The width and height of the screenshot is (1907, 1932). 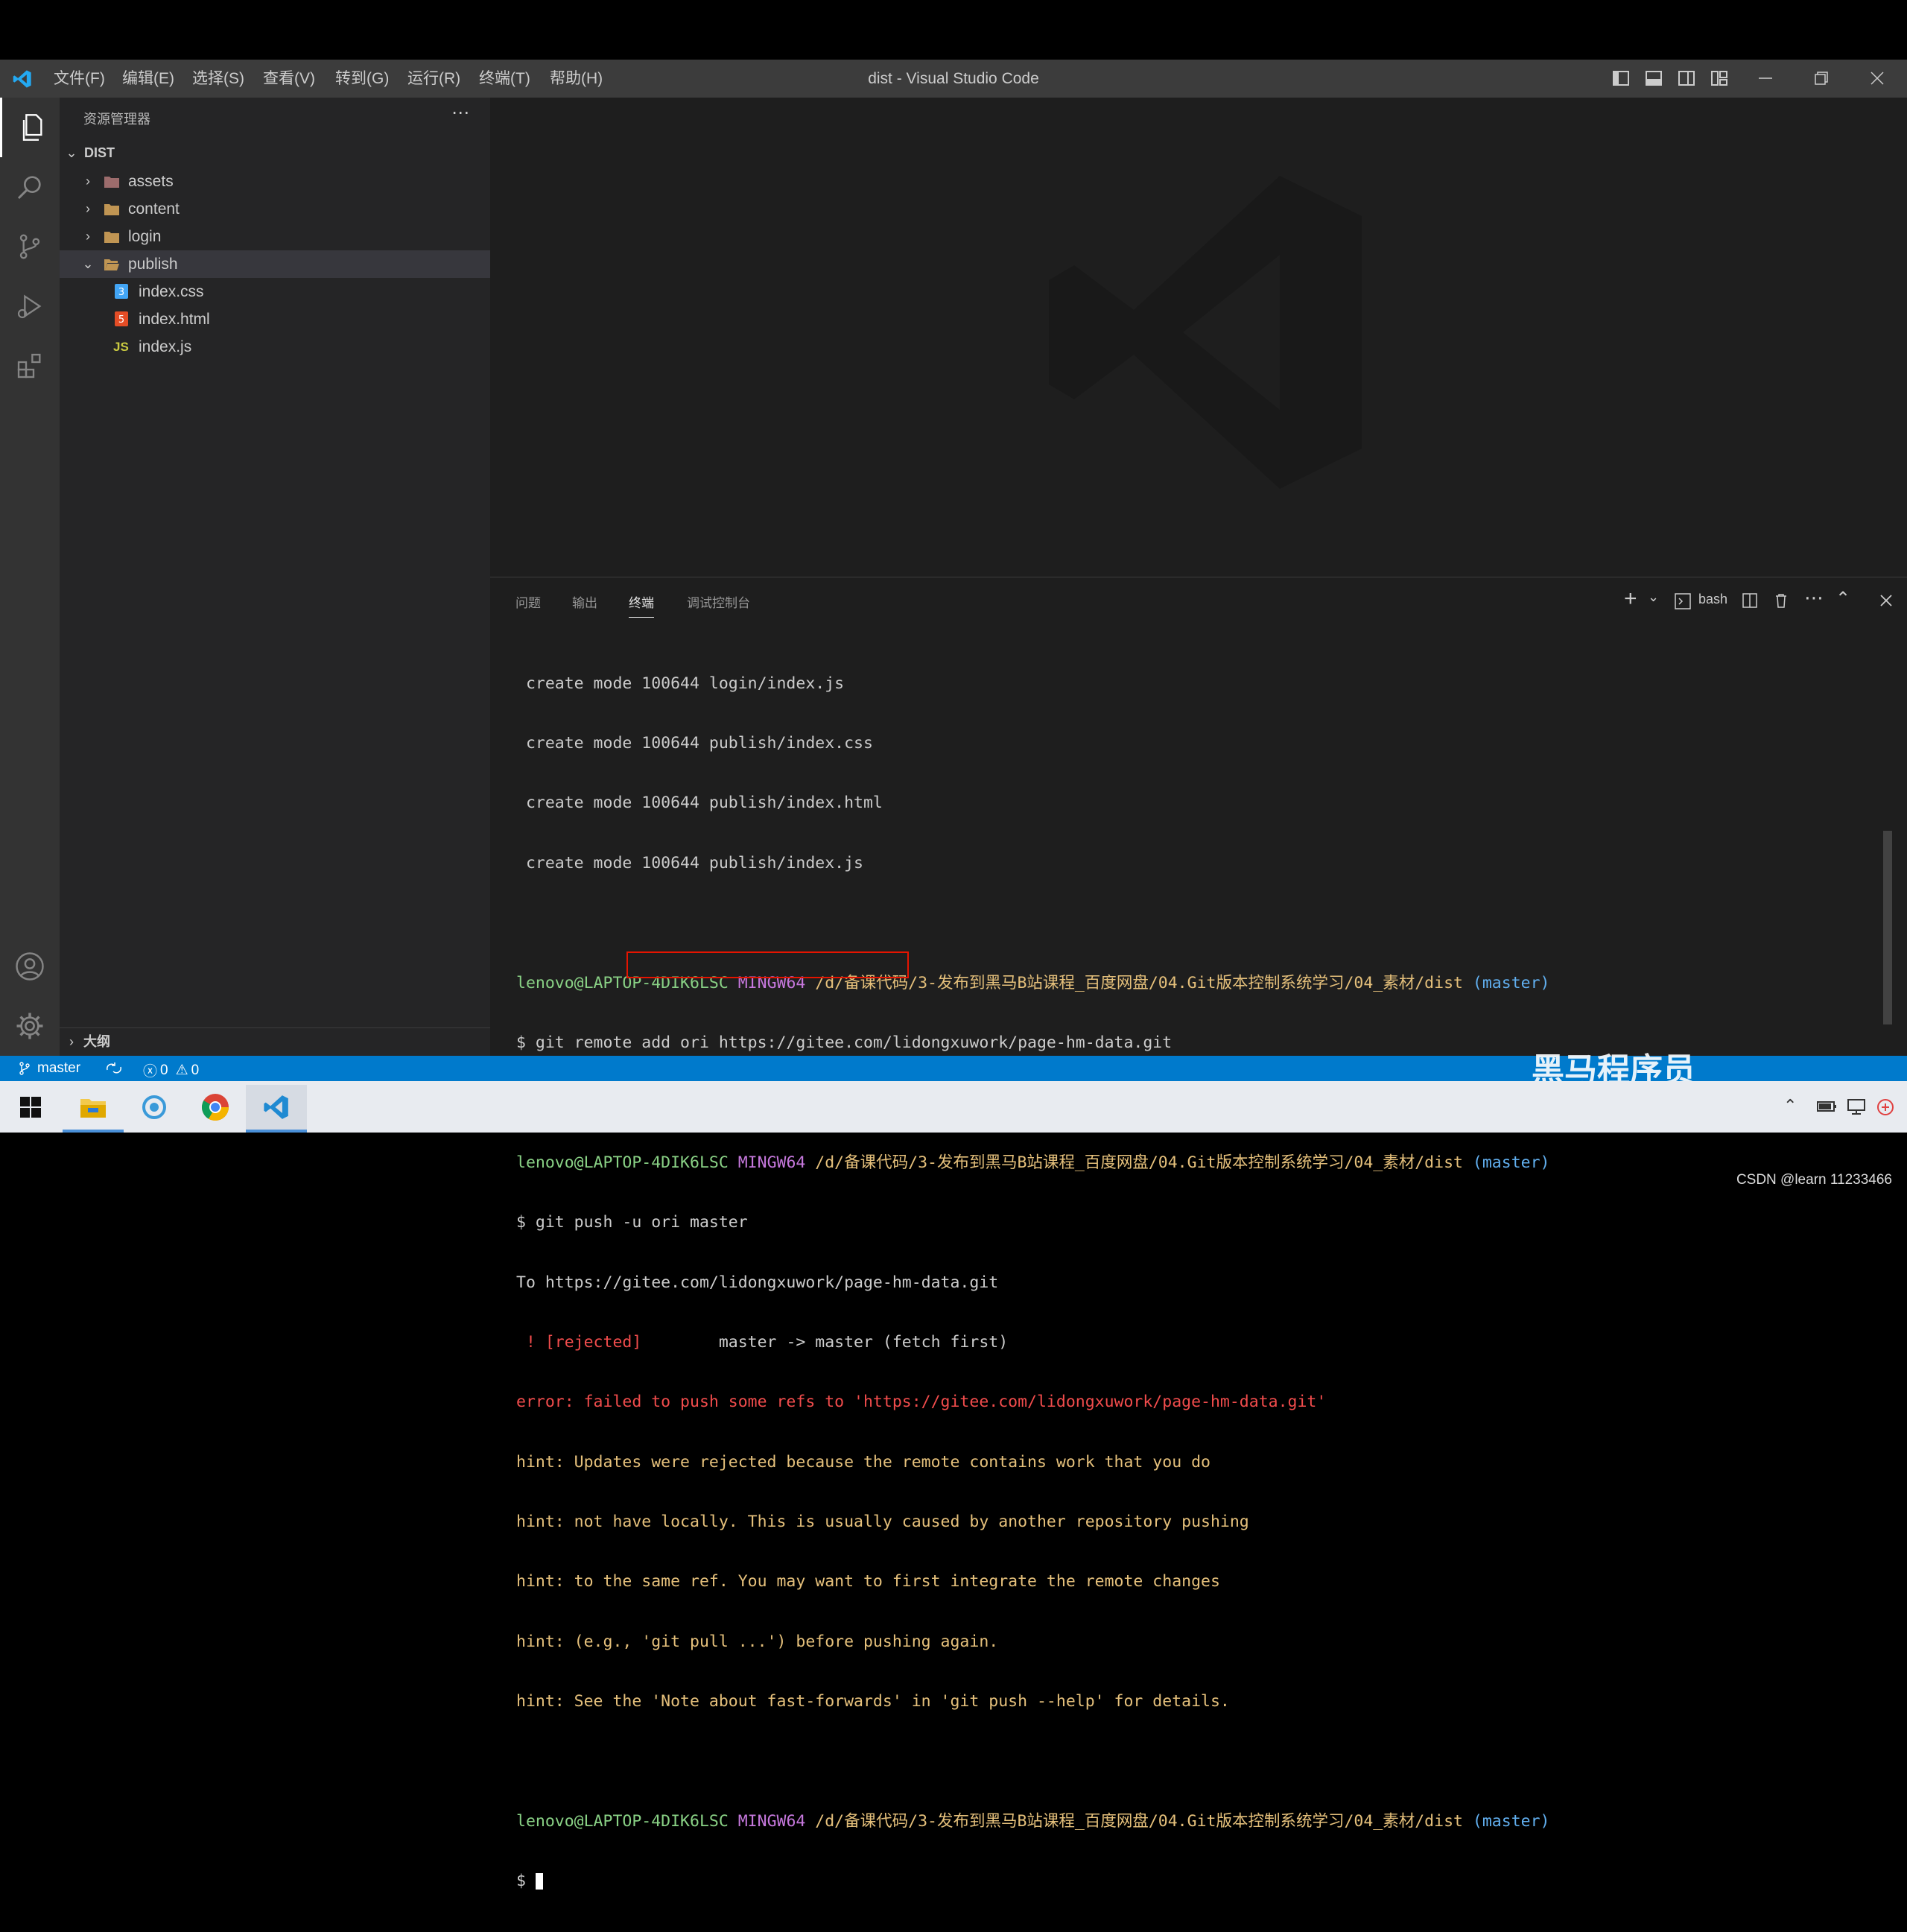 What do you see at coordinates (539, 1881) in the screenshot?
I see `terminal-cursor` at bounding box center [539, 1881].